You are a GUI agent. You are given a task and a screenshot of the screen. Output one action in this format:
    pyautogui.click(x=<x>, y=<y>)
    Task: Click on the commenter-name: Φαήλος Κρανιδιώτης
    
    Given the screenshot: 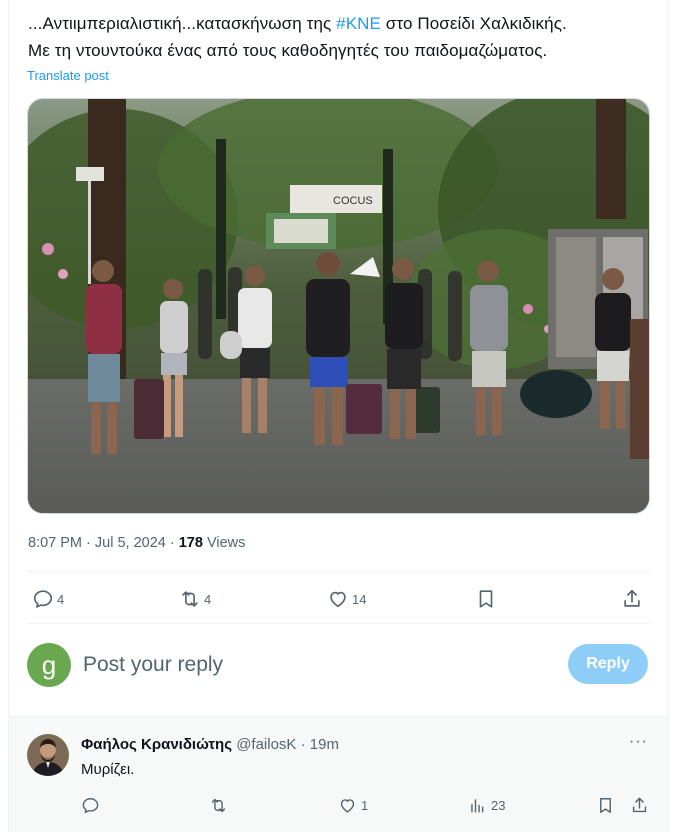 What is the action you would take?
    pyautogui.click(x=156, y=744)
    